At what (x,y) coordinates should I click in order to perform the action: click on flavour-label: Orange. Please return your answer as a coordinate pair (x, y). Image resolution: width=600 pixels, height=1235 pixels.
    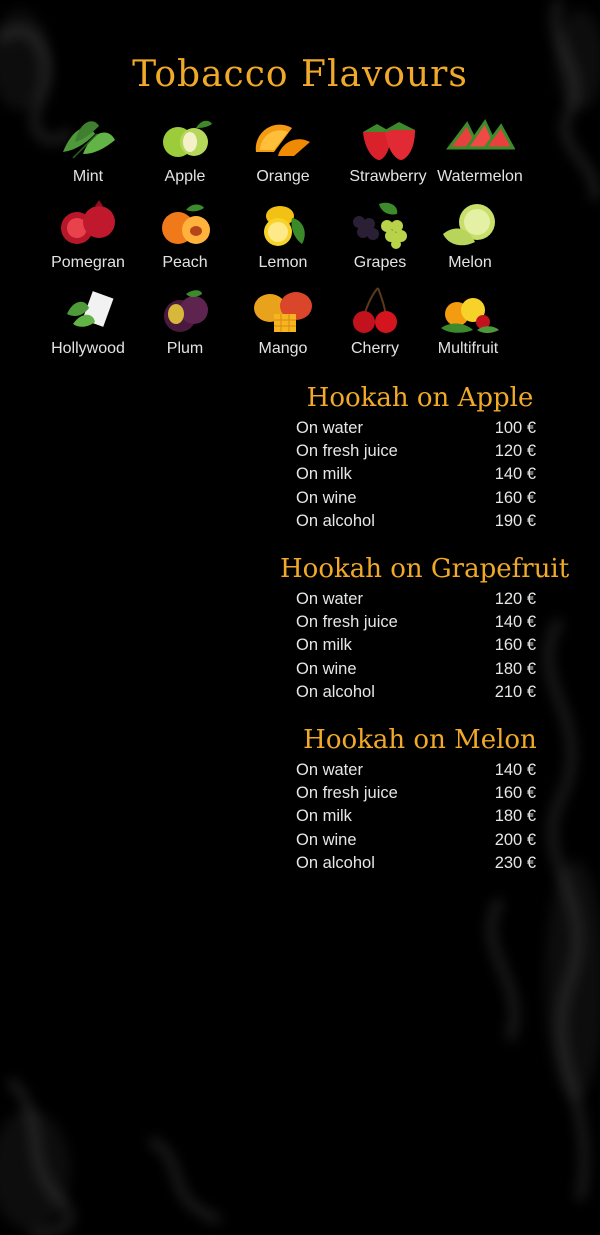
    Looking at the image, I should click on (283, 176).